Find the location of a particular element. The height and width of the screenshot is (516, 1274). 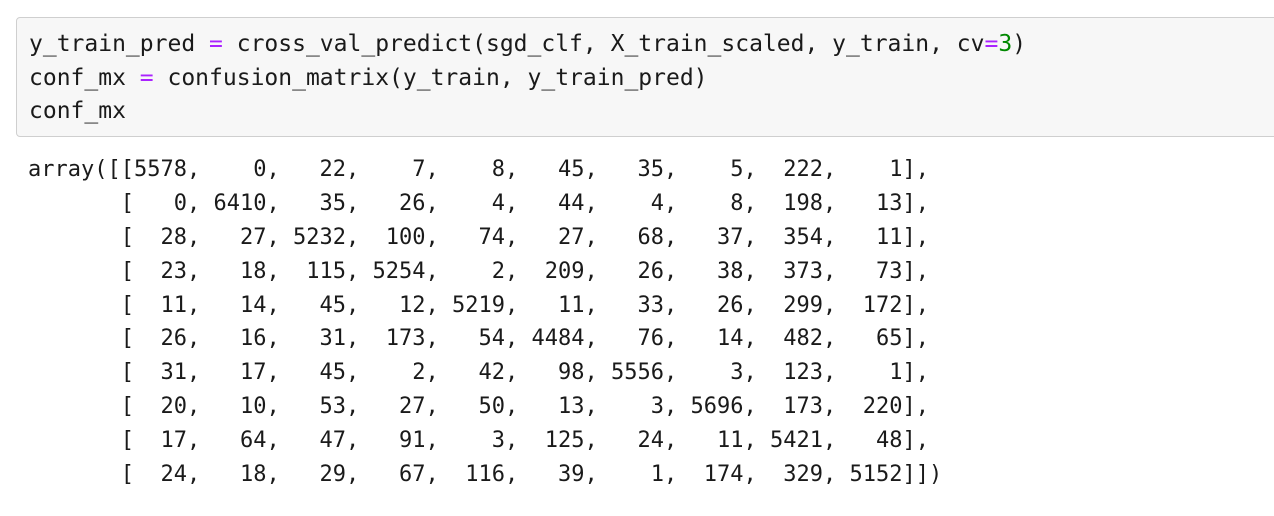

matrix-cell: 373 is located at coordinates (803, 271).